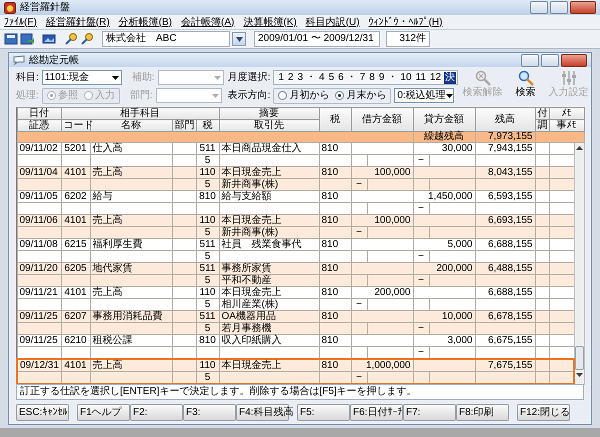  Describe the element at coordinates (372, 78) in the screenshot. I see `month-option: 8` at that location.